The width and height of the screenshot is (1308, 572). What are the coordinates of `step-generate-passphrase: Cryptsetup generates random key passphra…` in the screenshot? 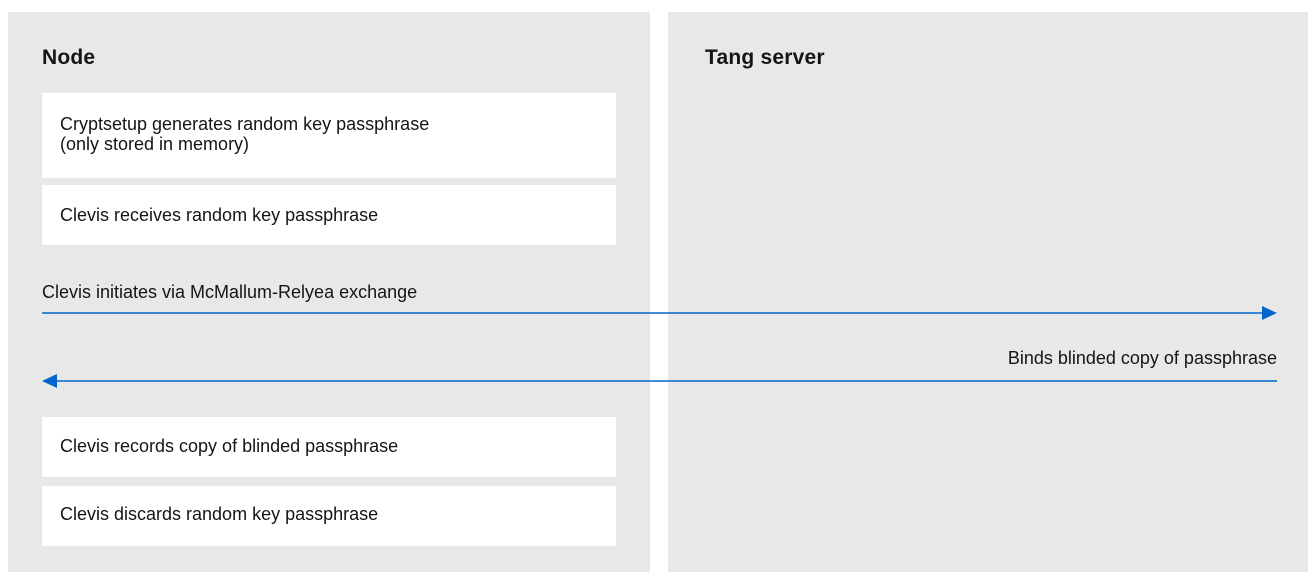 It's located at (329, 135).